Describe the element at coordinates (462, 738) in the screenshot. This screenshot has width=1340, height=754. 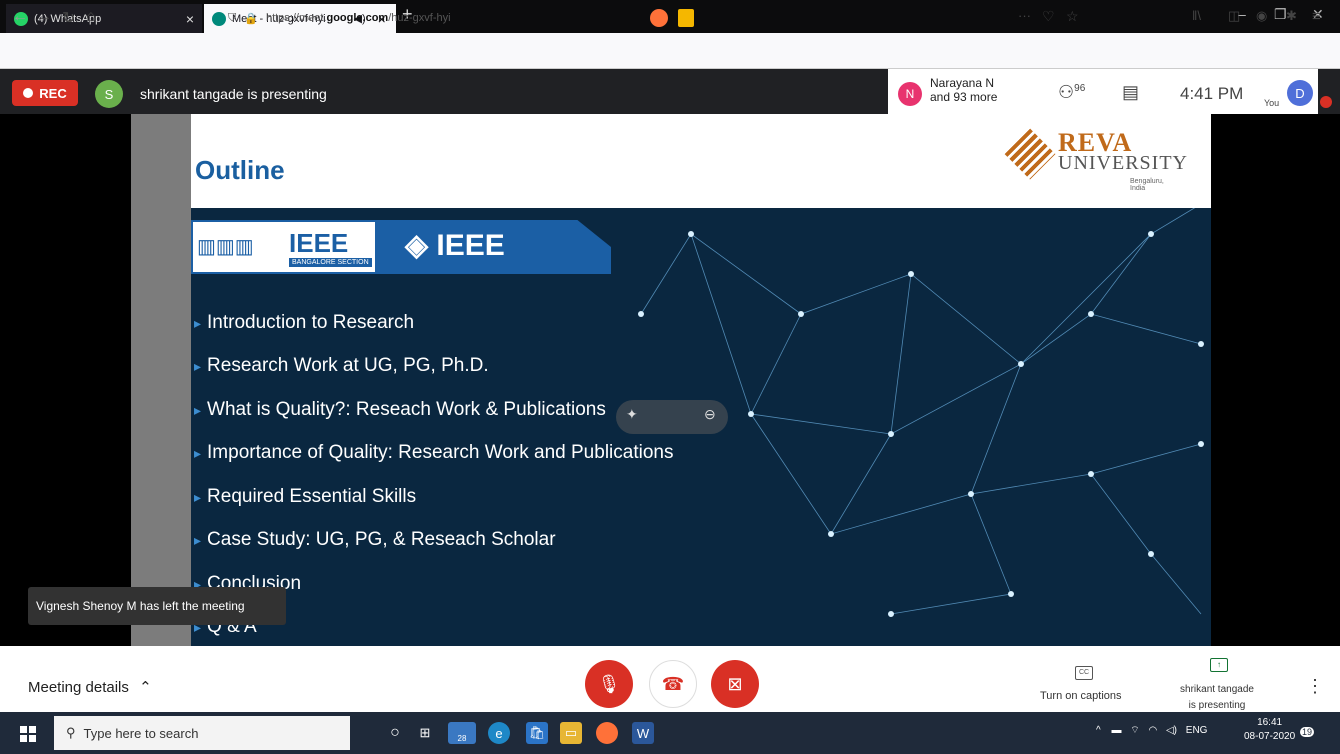
I see `store-badge: 28` at that location.